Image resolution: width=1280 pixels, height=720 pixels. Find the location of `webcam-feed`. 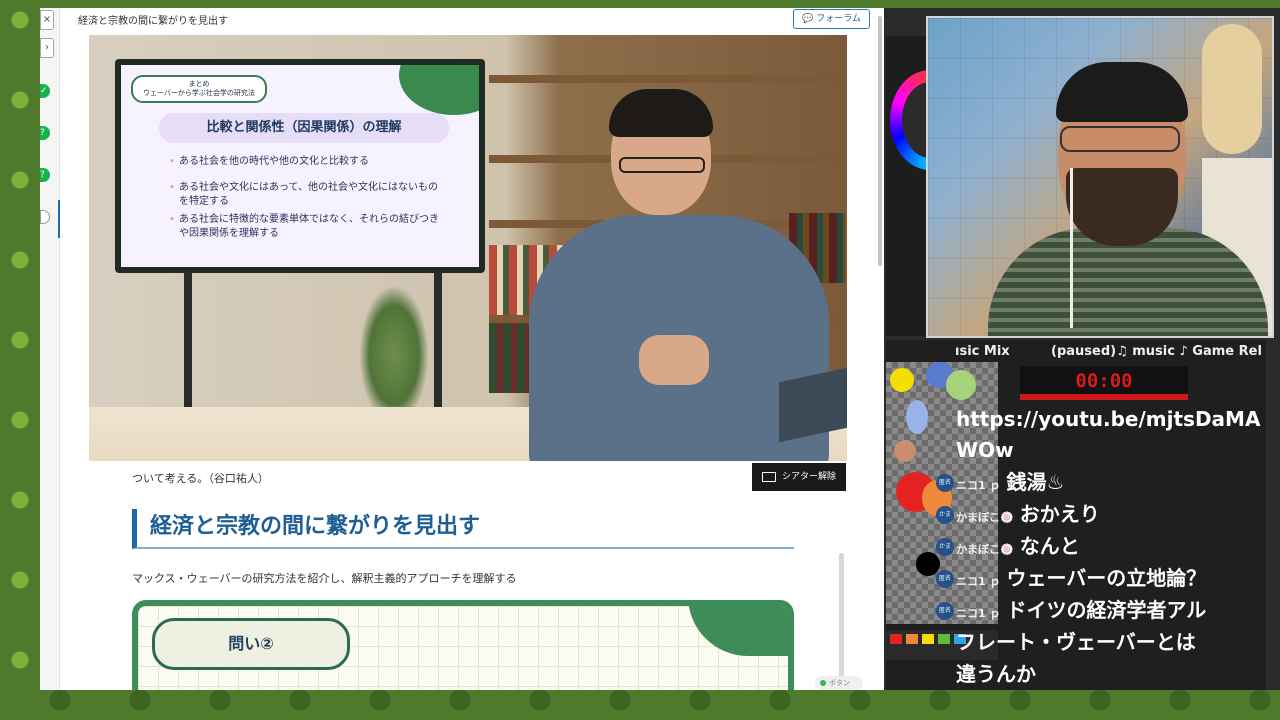

webcam-feed is located at coordinates (1100, 177).